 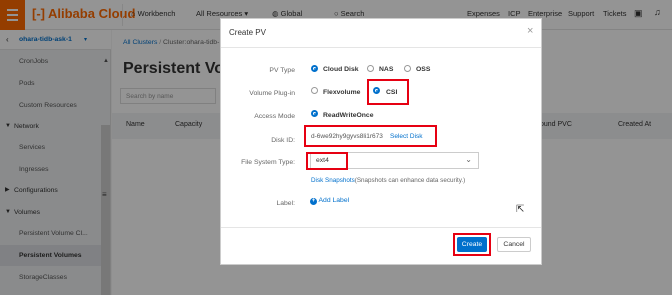 What do you see at coordinates (514, 244) in the screenshot?
I see `cancel-button: Cancel` at bounding box center [514, 244].